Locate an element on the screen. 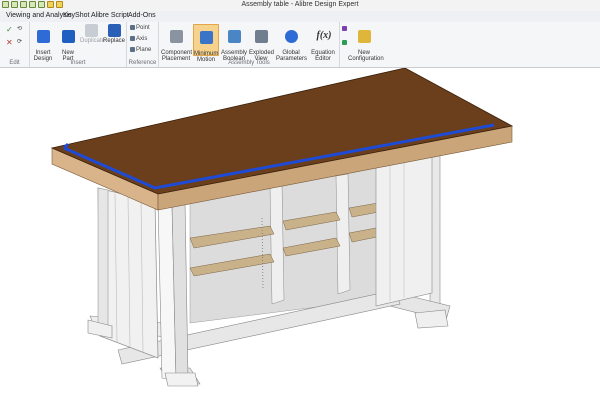  assembly-boolean-button: Assembly Boolean is located at coordinates (234, 43).